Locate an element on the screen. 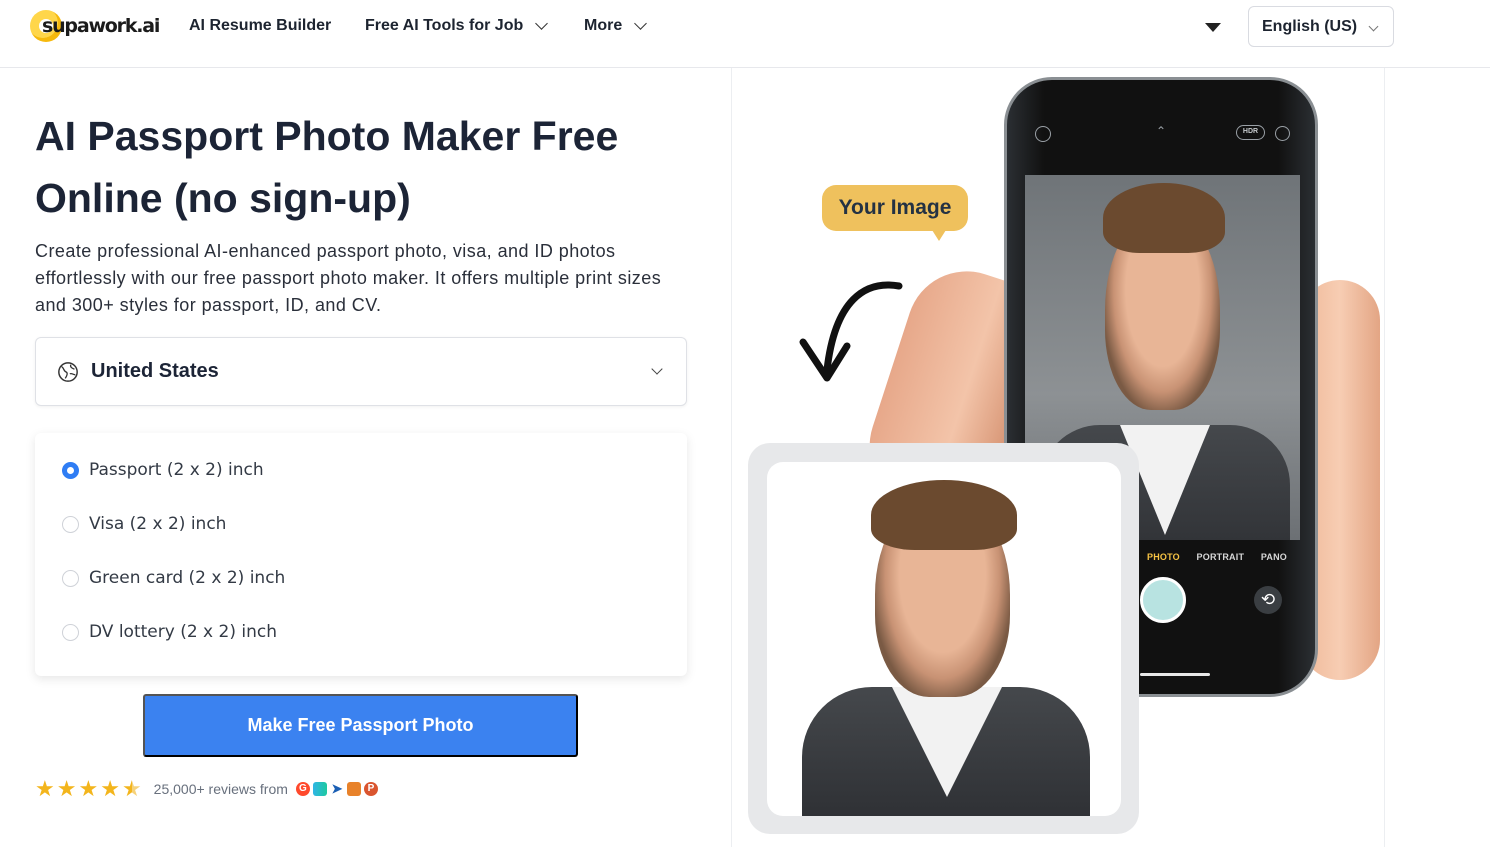 This screenshot has height=847, width=1490. nav-link-free-ai-tools: Free AI Tools for Job is located at coordinates (457, 26).